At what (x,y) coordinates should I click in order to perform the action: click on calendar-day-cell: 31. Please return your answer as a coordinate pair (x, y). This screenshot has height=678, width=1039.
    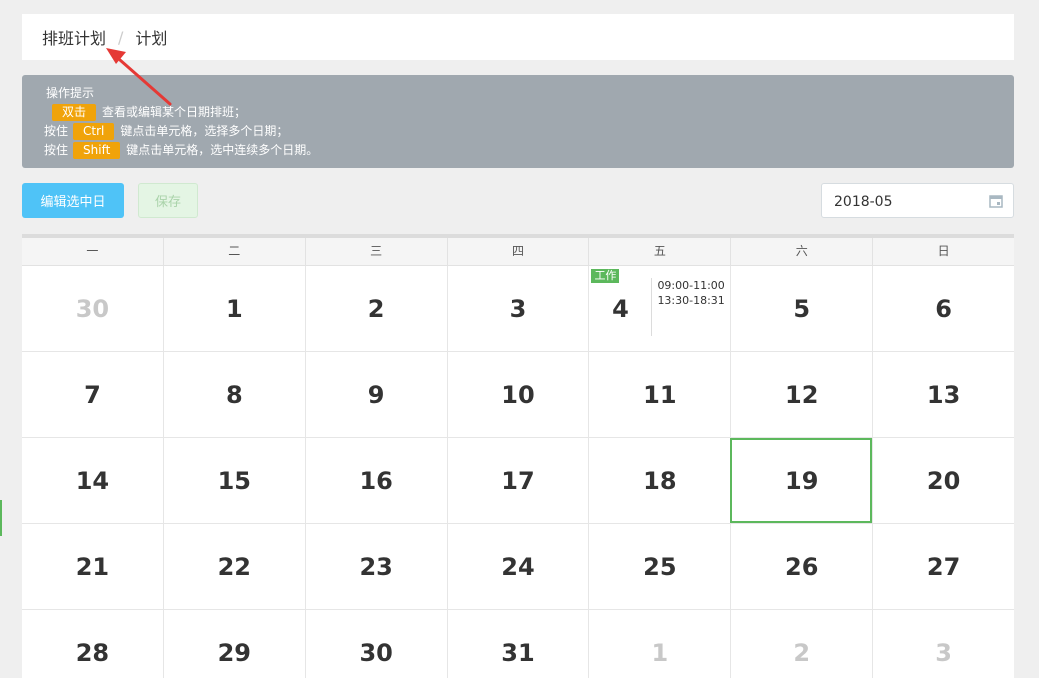
    Looking at the image, I should click on (517, 644).